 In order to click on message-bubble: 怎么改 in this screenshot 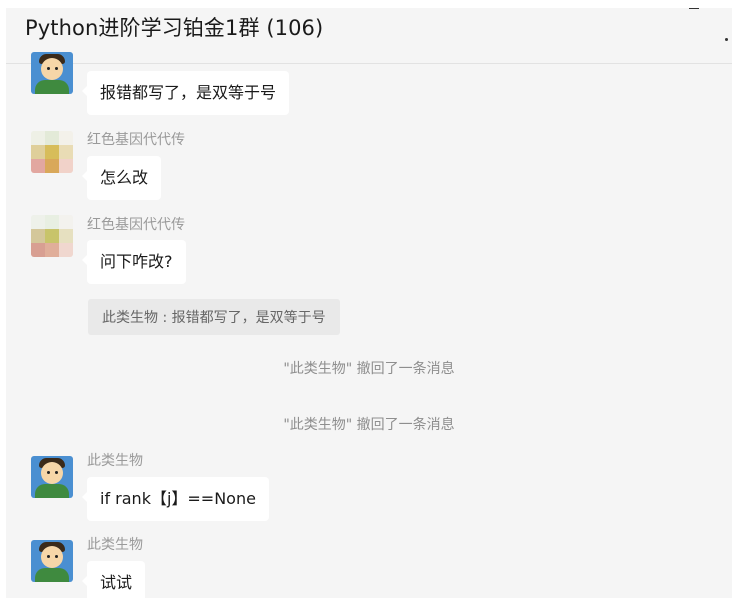, I will do `click(121, 178)`.